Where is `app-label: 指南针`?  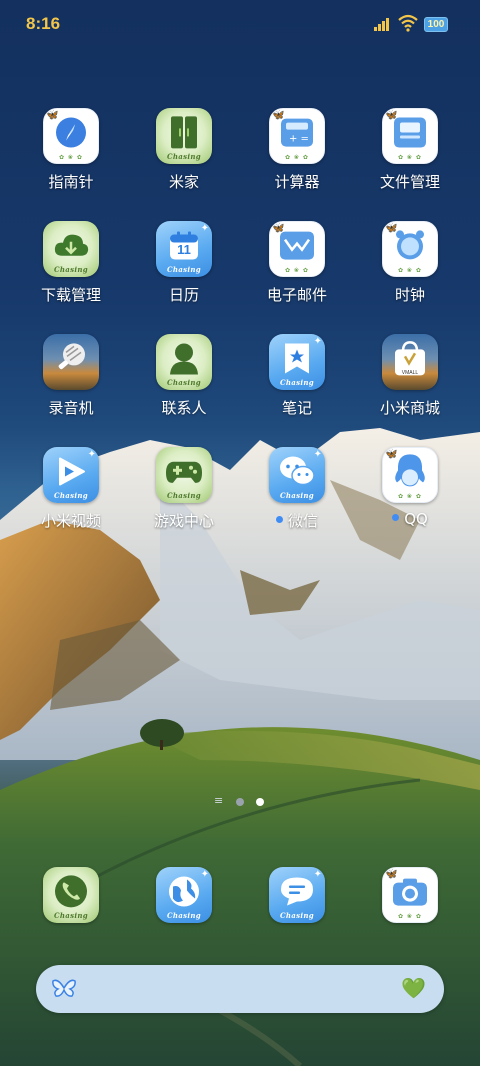 app-label: 指南针 is located at coordinates (71, 181).